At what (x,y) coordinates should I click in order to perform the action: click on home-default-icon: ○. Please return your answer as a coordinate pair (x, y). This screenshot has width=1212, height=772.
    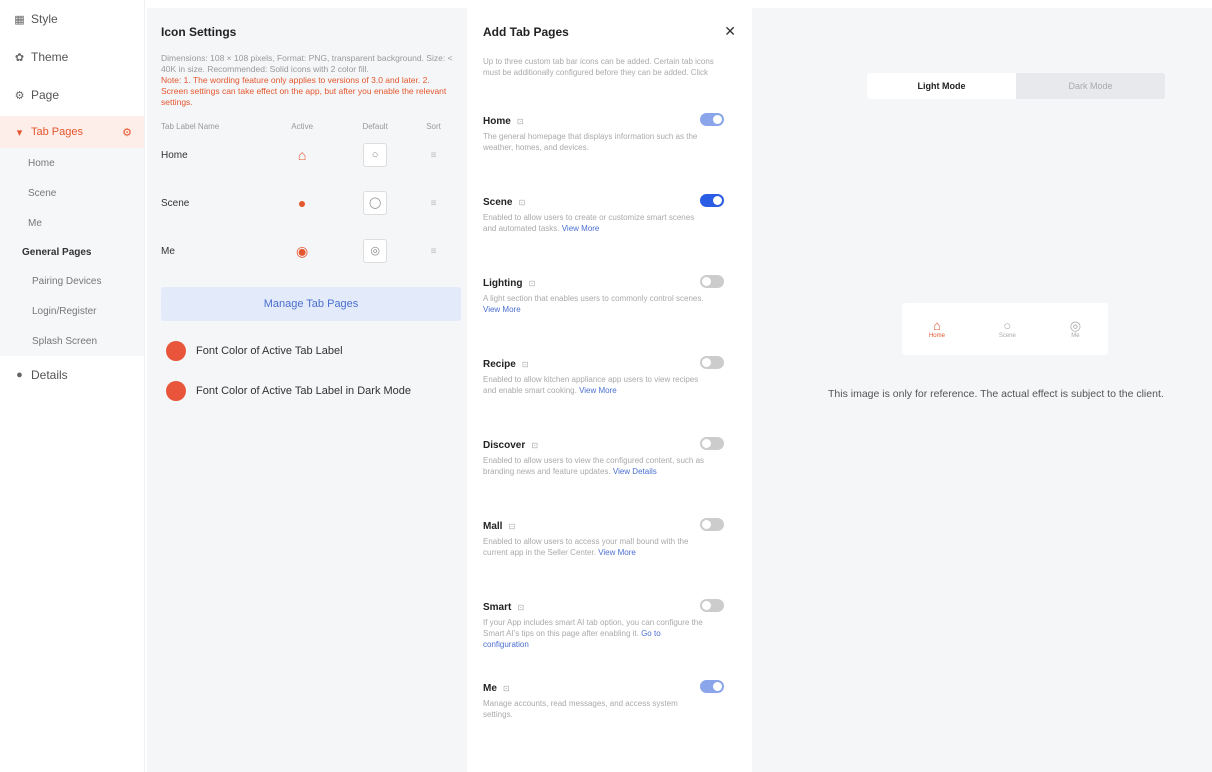
    Looking at the image, I should click on (375, 155).